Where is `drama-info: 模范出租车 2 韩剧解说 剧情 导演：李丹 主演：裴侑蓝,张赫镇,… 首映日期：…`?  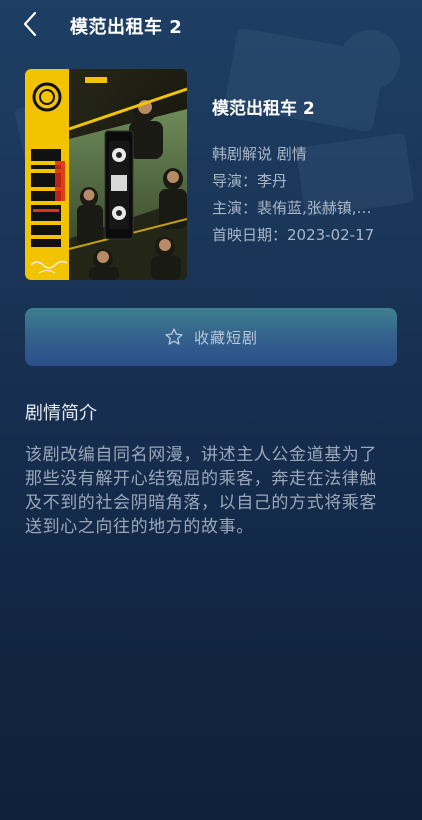
drama-info: 模范出租车 2 韩剧解说 剧情 导演：李丹 主演：裴侑蓝,张赫镇,… 首映日期：… is located at coordinates (312, 171).